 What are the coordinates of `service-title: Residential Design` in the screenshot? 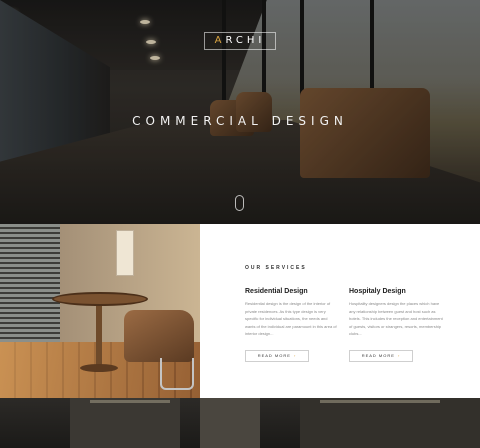 It's located at (276, 291).